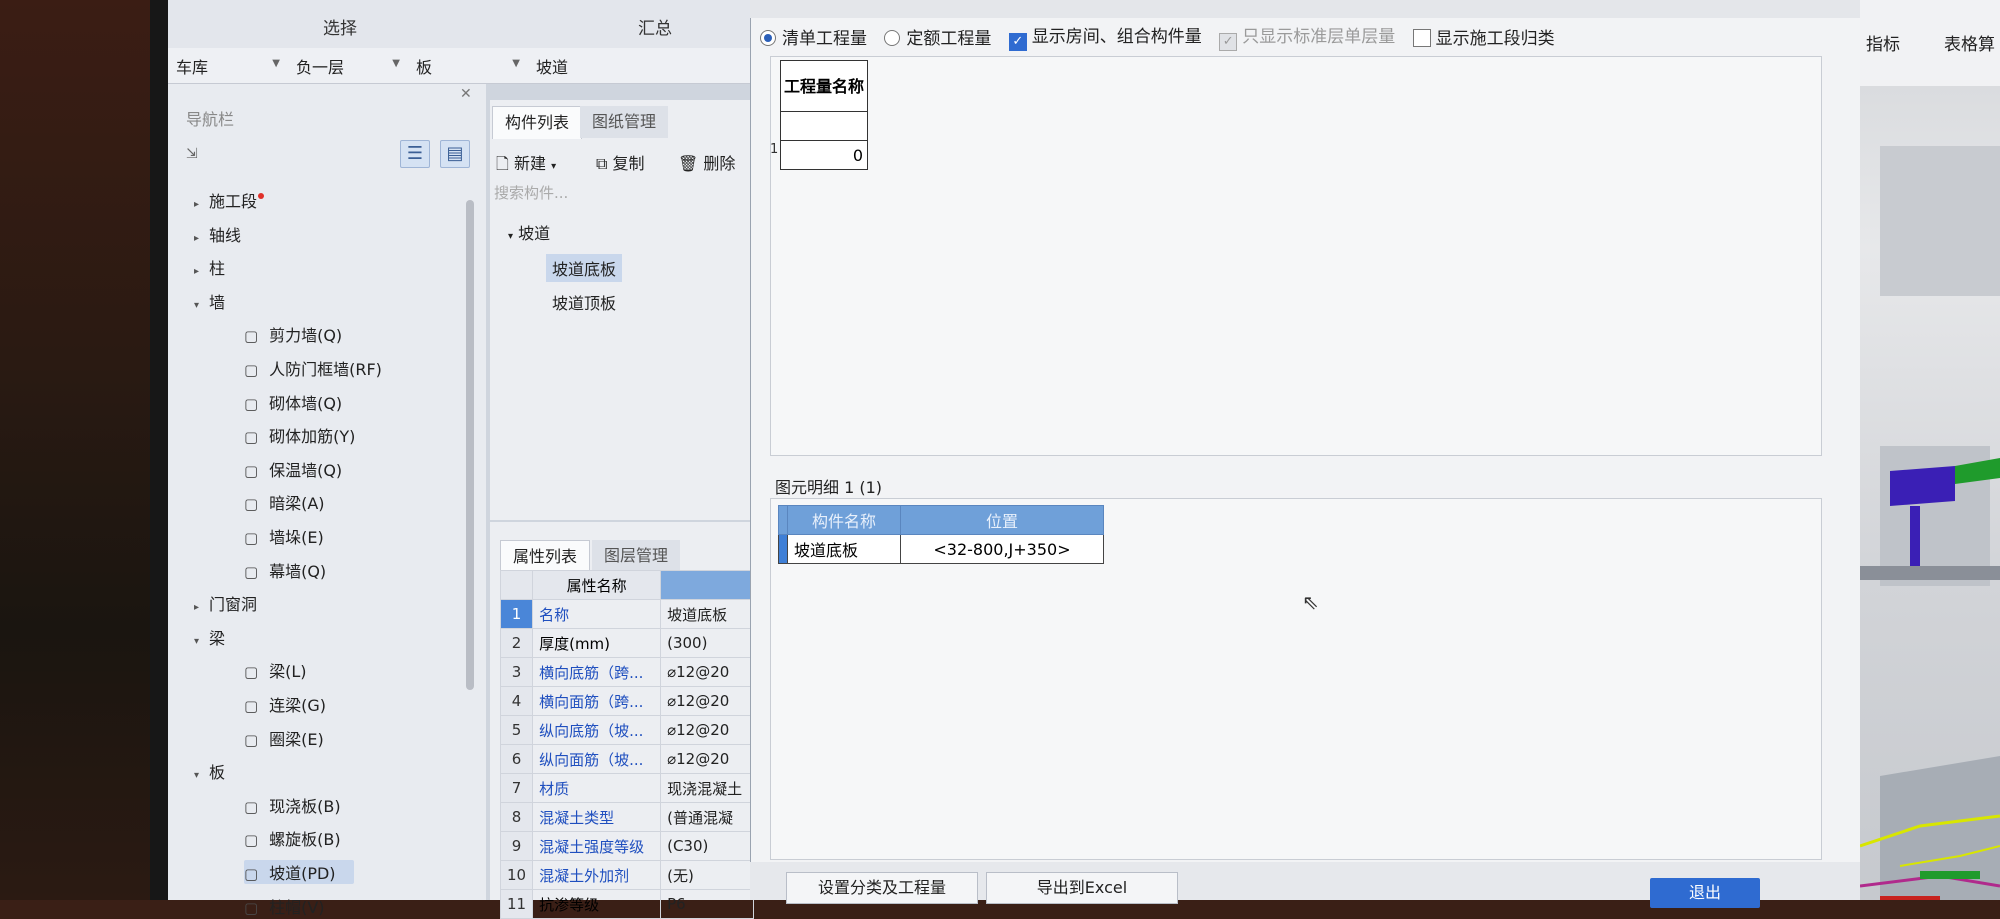 Image resolution: width=2000 pixels, height=919 pixels. I want to click on sidebar-item: ▢ 砌体加筋(Y), so click(299, 435).